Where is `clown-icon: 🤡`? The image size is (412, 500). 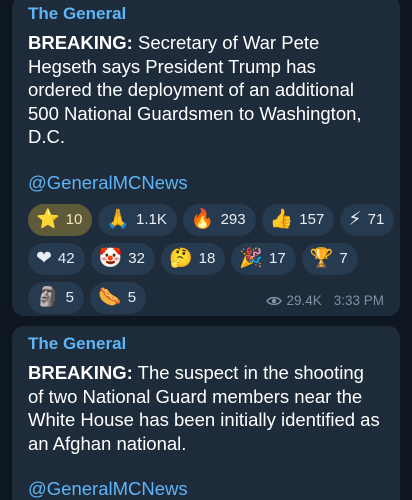
clown-icon: 🤡 is located at coordinates (110, 258).